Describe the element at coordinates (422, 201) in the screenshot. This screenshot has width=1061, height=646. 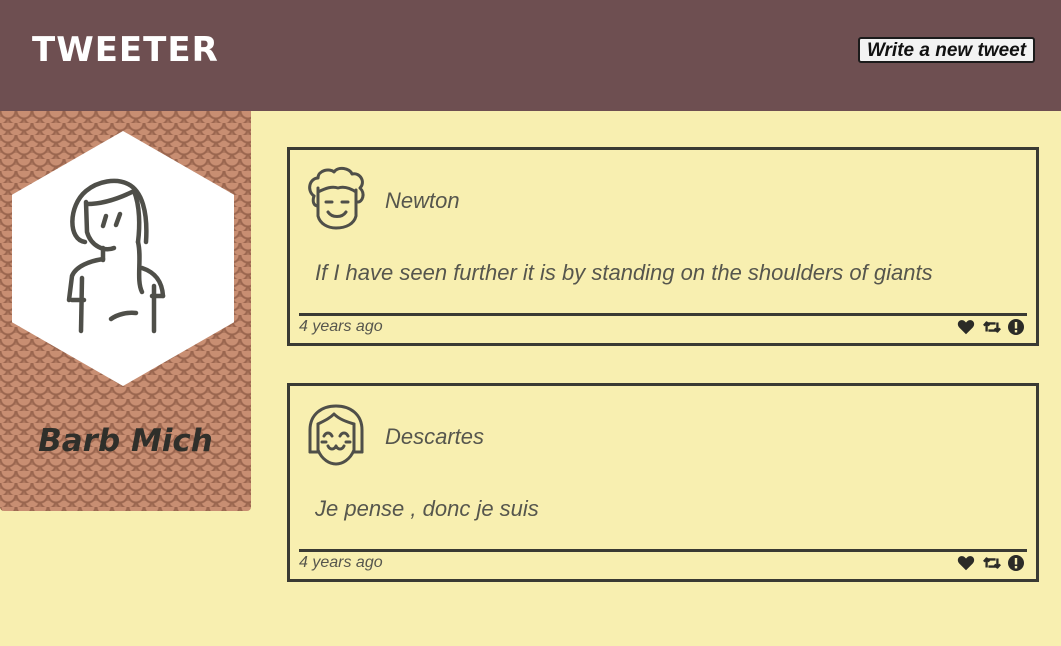
I see `tweet-author: Newton` at that location.